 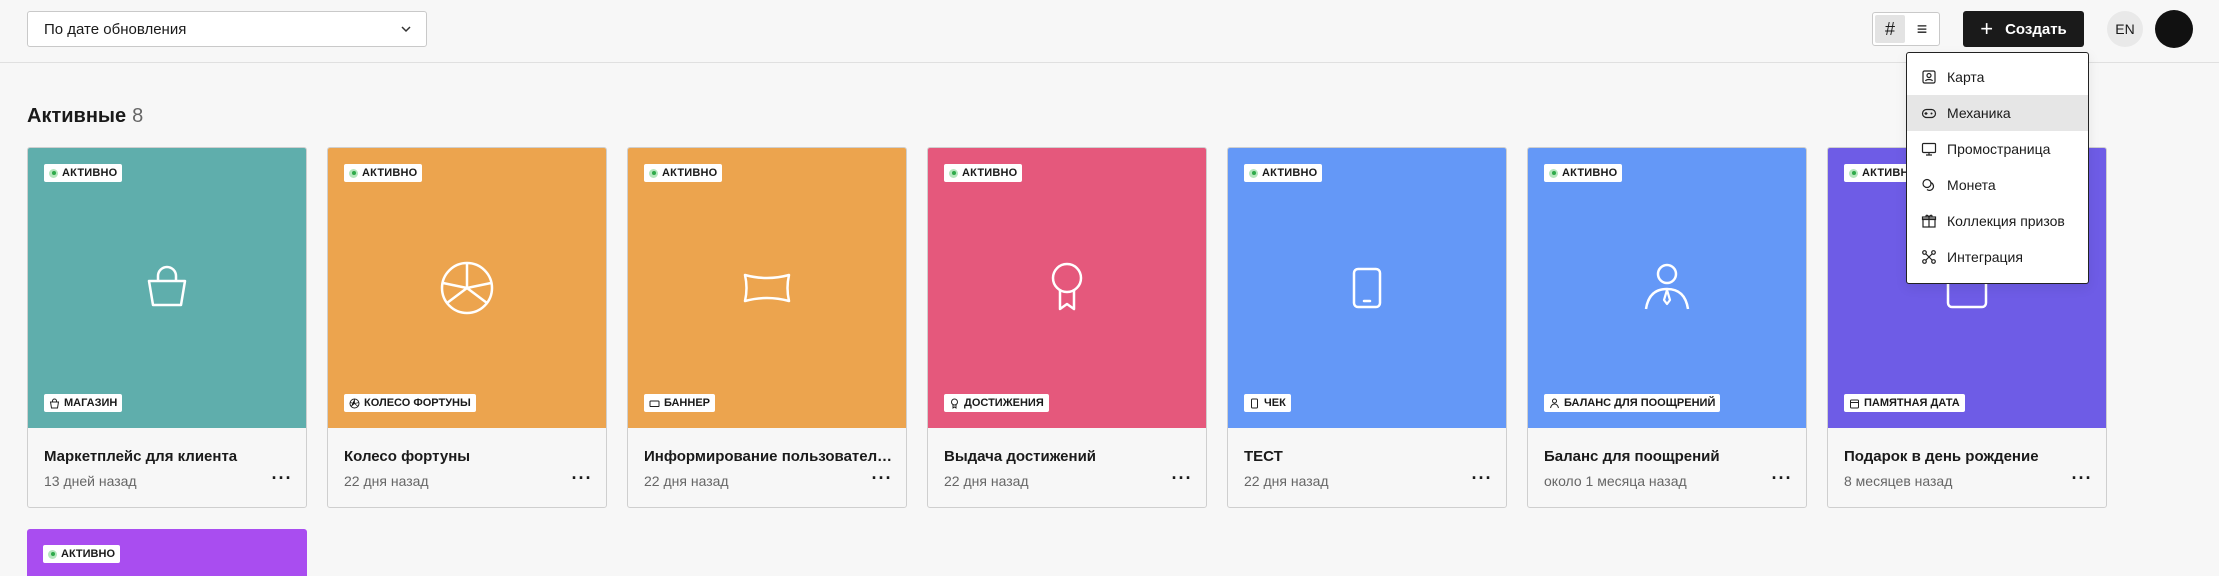 I want to click on menu-item-label: Карта, so click(x=1966, y=77).